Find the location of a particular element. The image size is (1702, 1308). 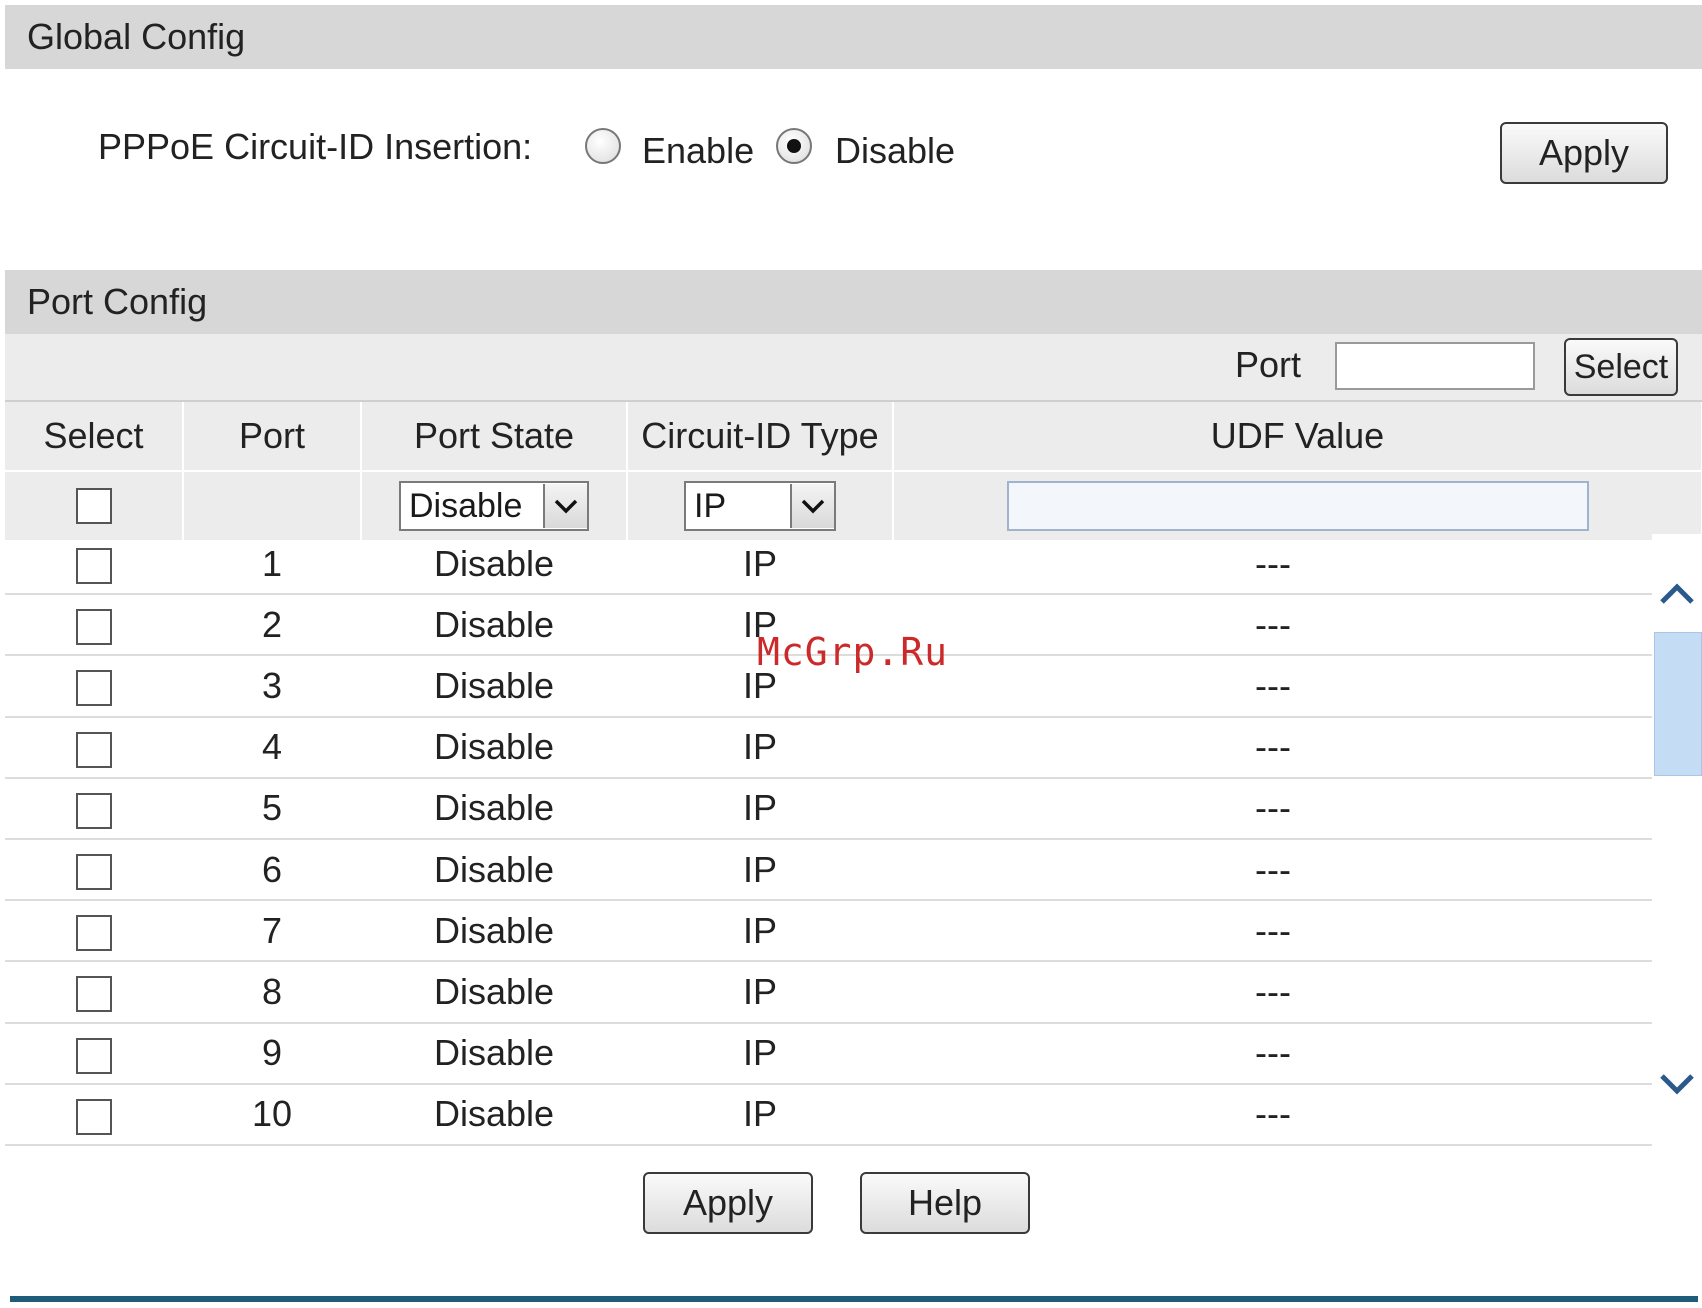

pppoe-insertion-label: PPPoE Circuit-ID Insertion: is located at coordinates (315, 146).